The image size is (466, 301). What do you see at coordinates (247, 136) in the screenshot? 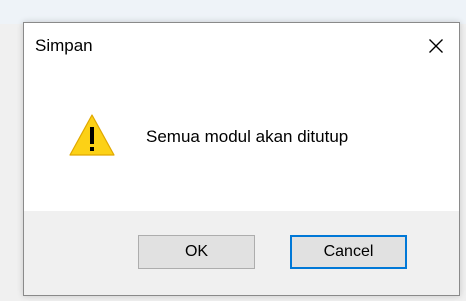
I see `dialog-message: Semua modul akan ditutup` at bounding box center [247, 136].